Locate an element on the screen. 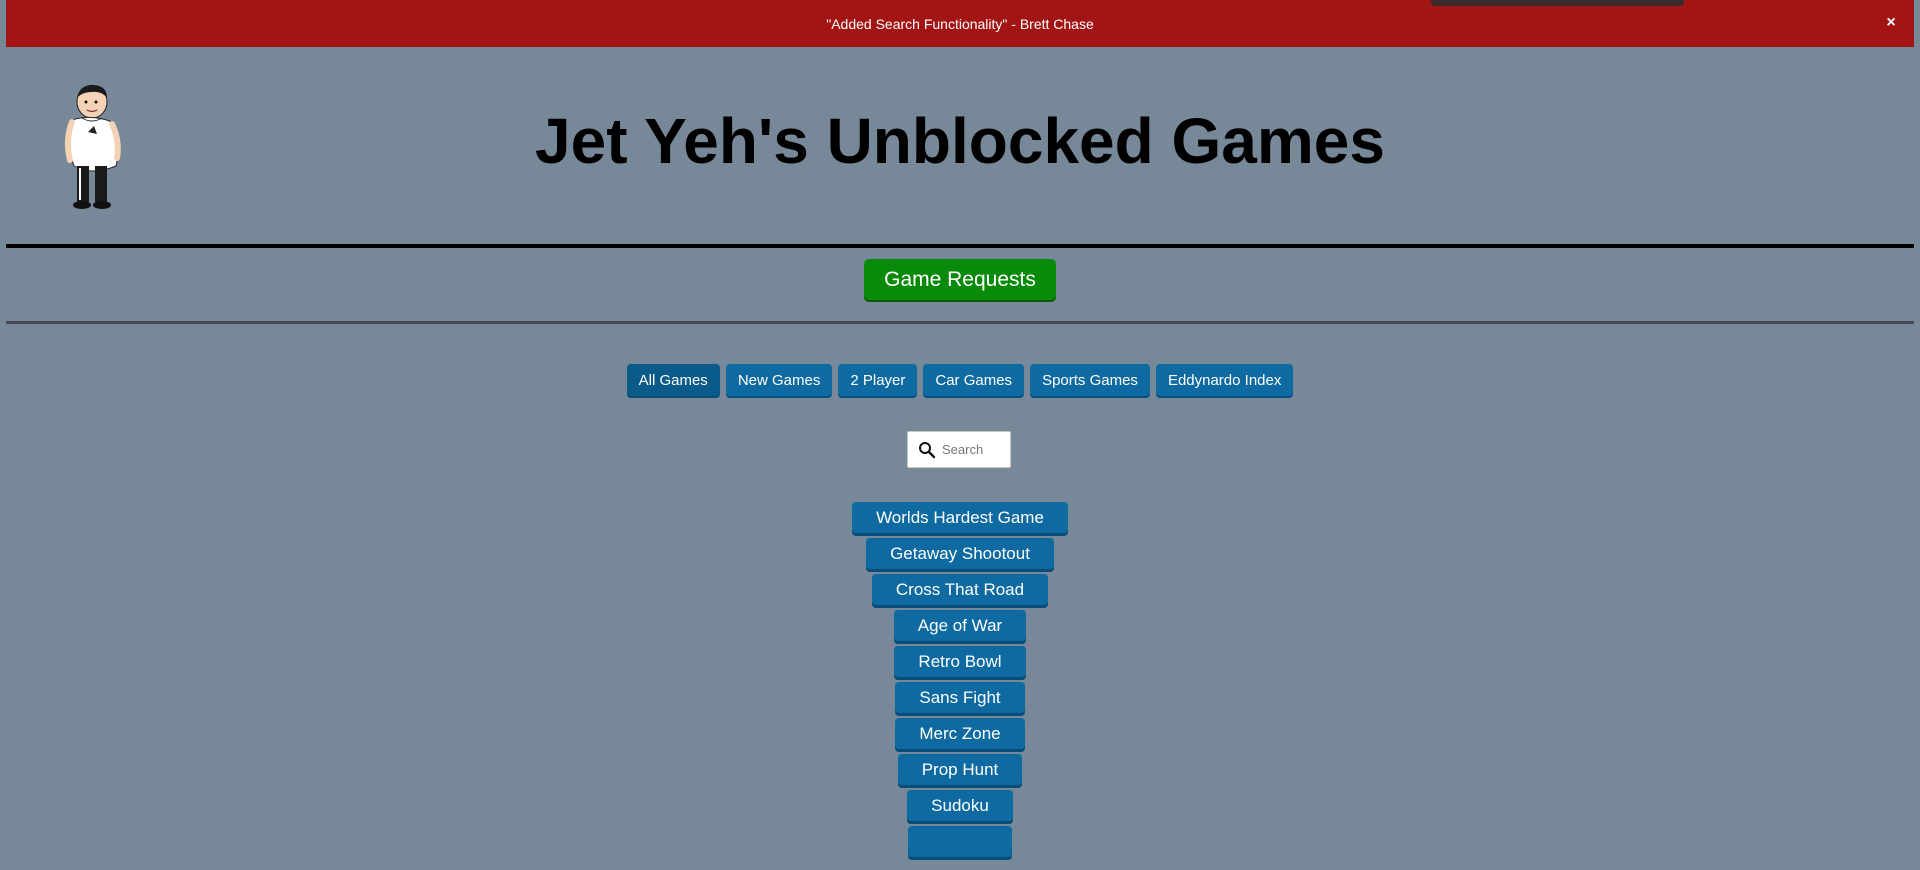 The image size is (1920, 870). site-title: Jet Yeh's Unblocked Games is located at coordinates (960, 141).